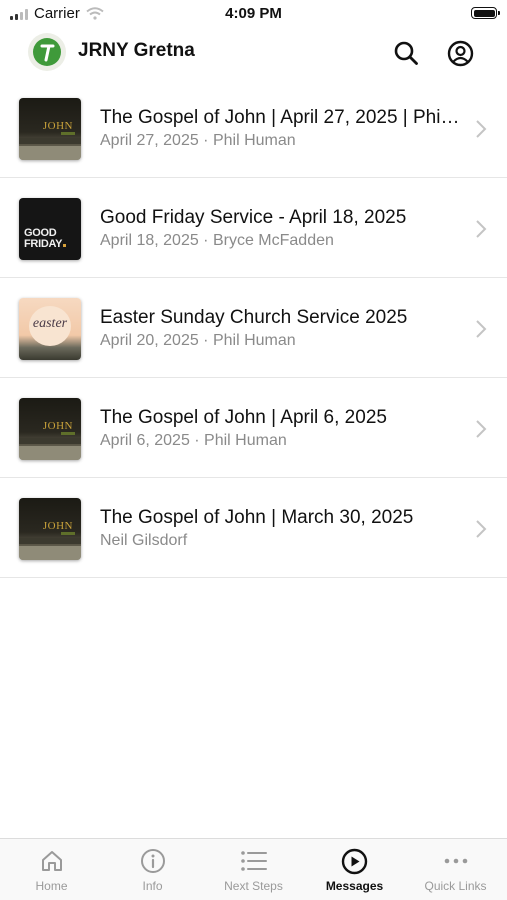  What do you see at coordinates (253, 217) in the screenshot?
I see `message-title: Good Friday Service - April 18, 2025` at bounding box center [253, 217].